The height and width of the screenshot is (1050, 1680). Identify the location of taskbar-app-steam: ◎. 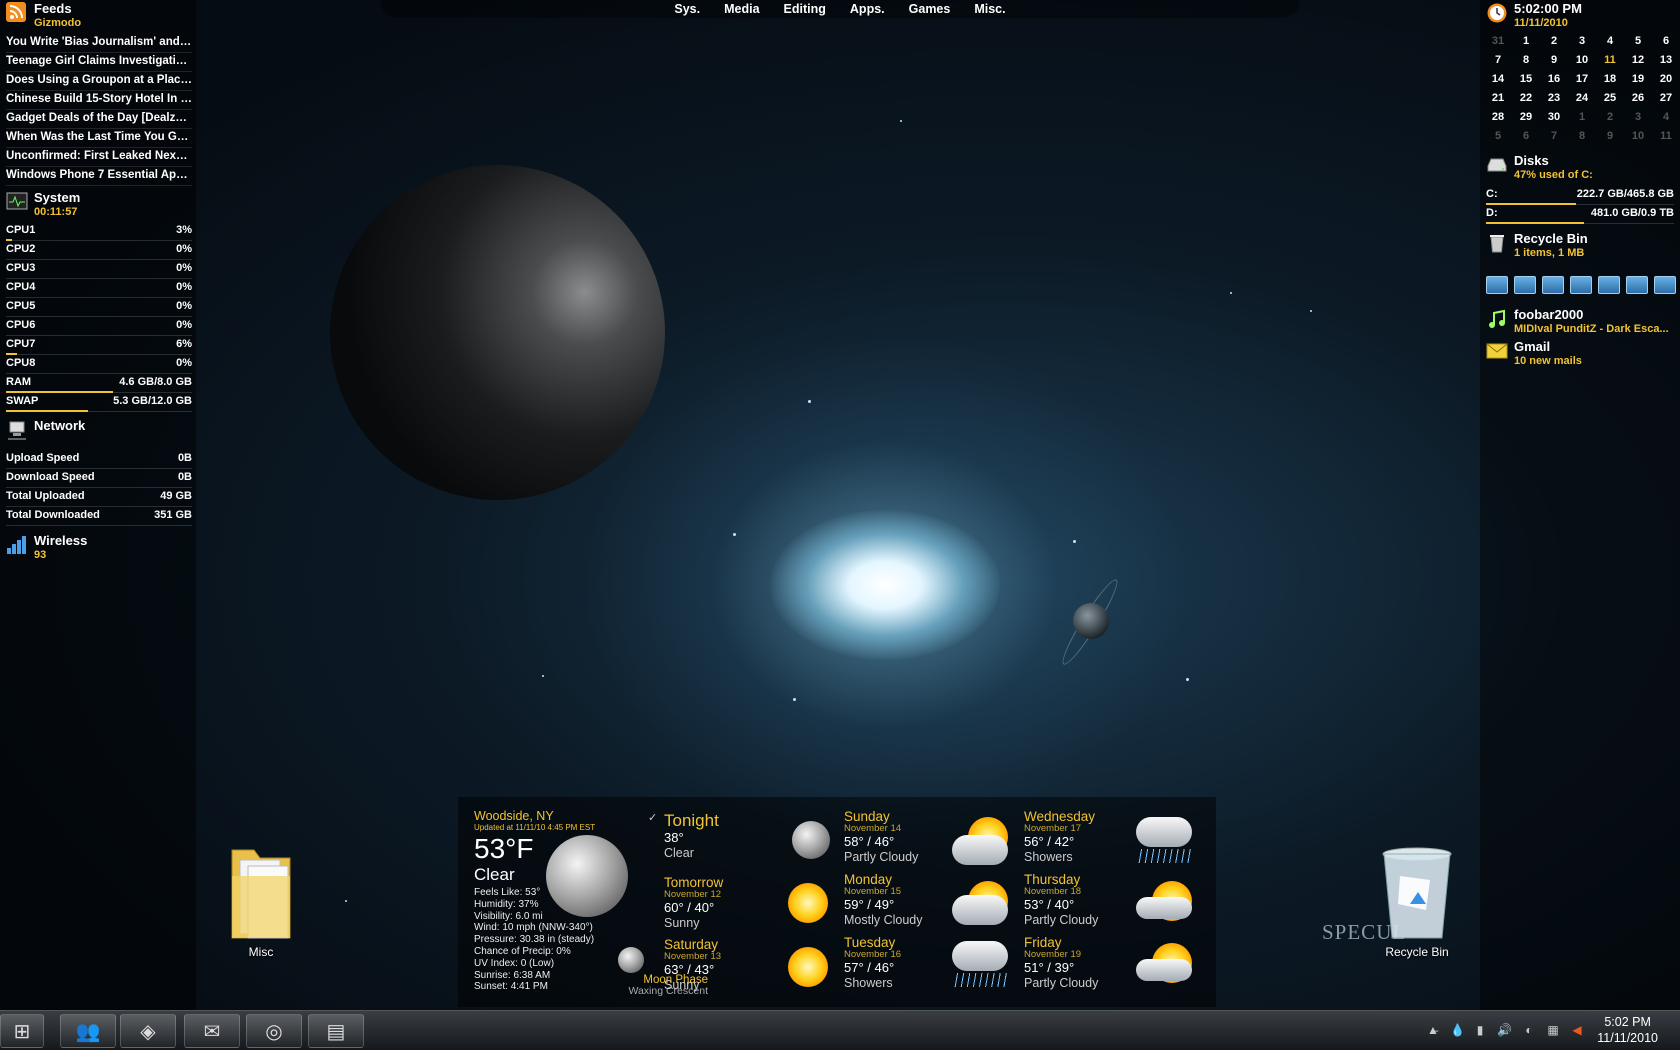
(274, 1031).